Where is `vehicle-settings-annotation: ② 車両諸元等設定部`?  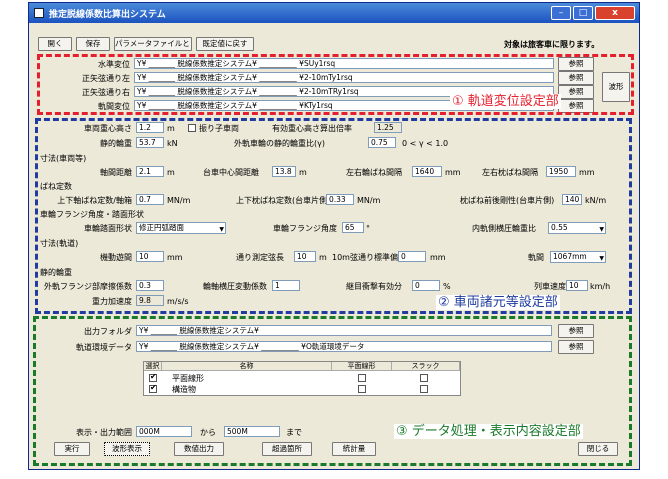
vehicle-settings-annotation: ② 車両諸元等設定部 is located at coordinates (498, 302).